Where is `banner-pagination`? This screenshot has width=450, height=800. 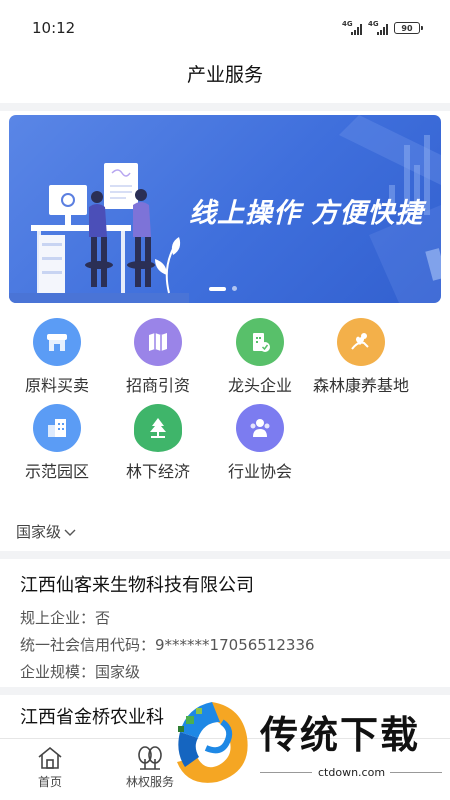 banner-pagination is located at coordinates (223, 288).